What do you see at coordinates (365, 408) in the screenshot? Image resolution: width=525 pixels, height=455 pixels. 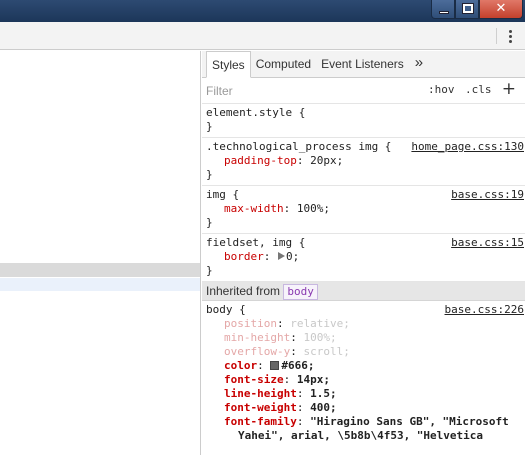 I see `declaration-font-weight: font-weight: 400;` at bounding box center [365, 408].